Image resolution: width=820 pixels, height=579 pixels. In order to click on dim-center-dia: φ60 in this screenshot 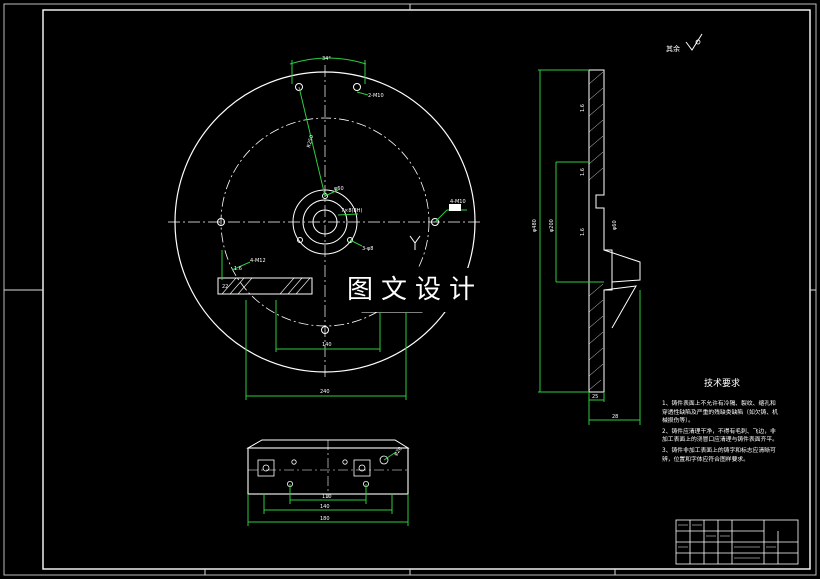, I will do `click(339, 189)`.